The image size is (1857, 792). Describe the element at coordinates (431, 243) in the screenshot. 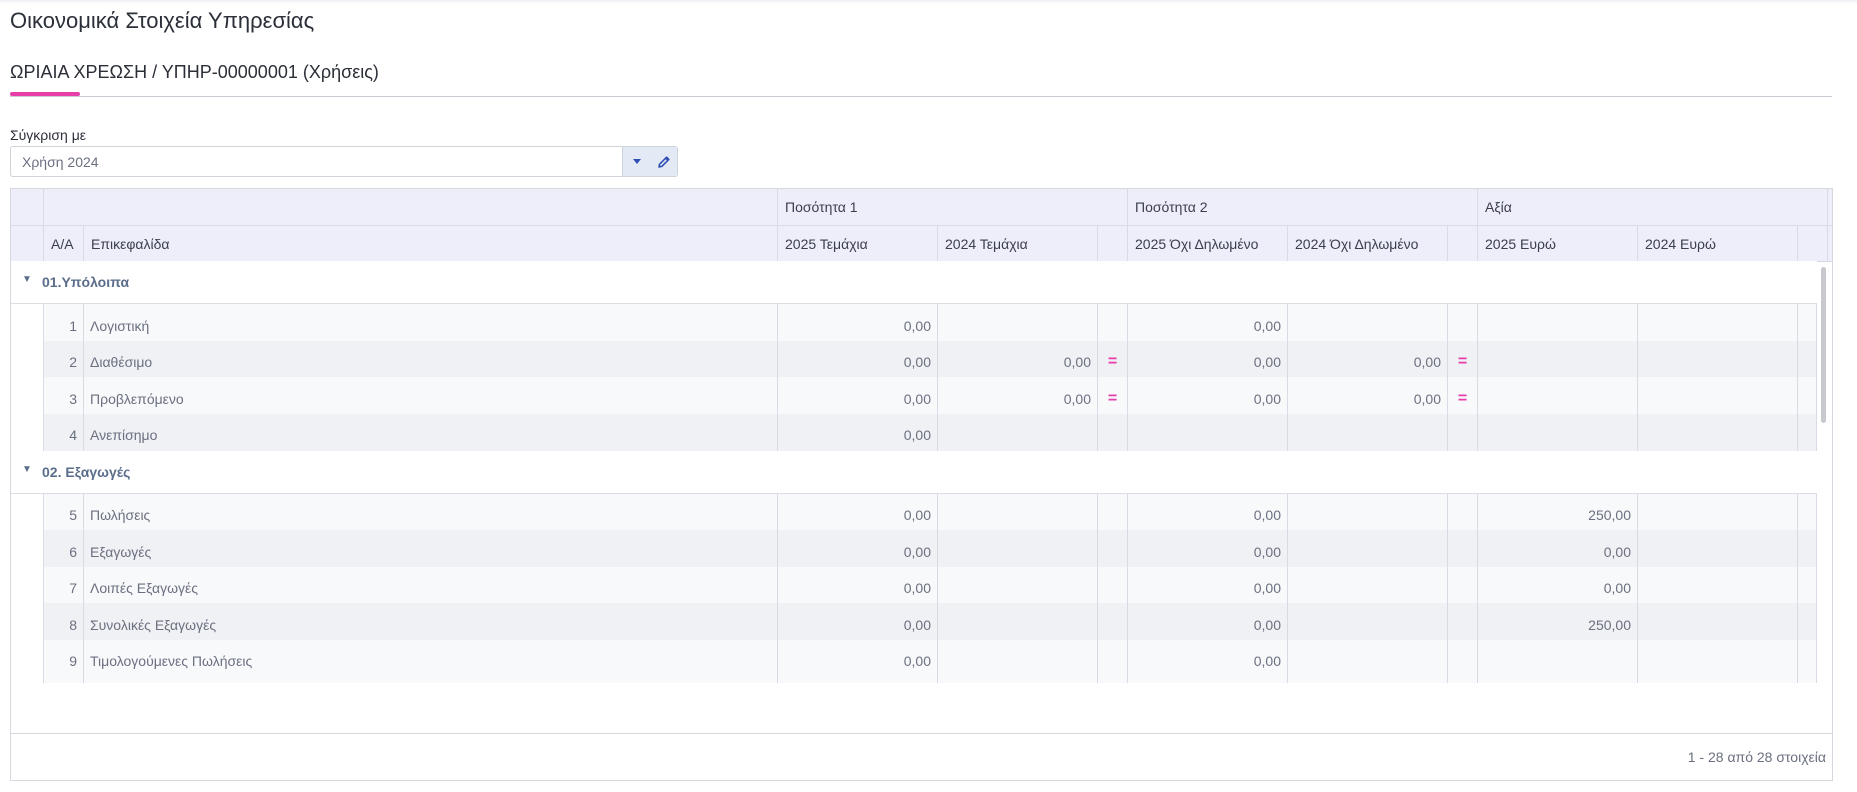

I see `column-header-title: Επικεφαλίδα` at that location.